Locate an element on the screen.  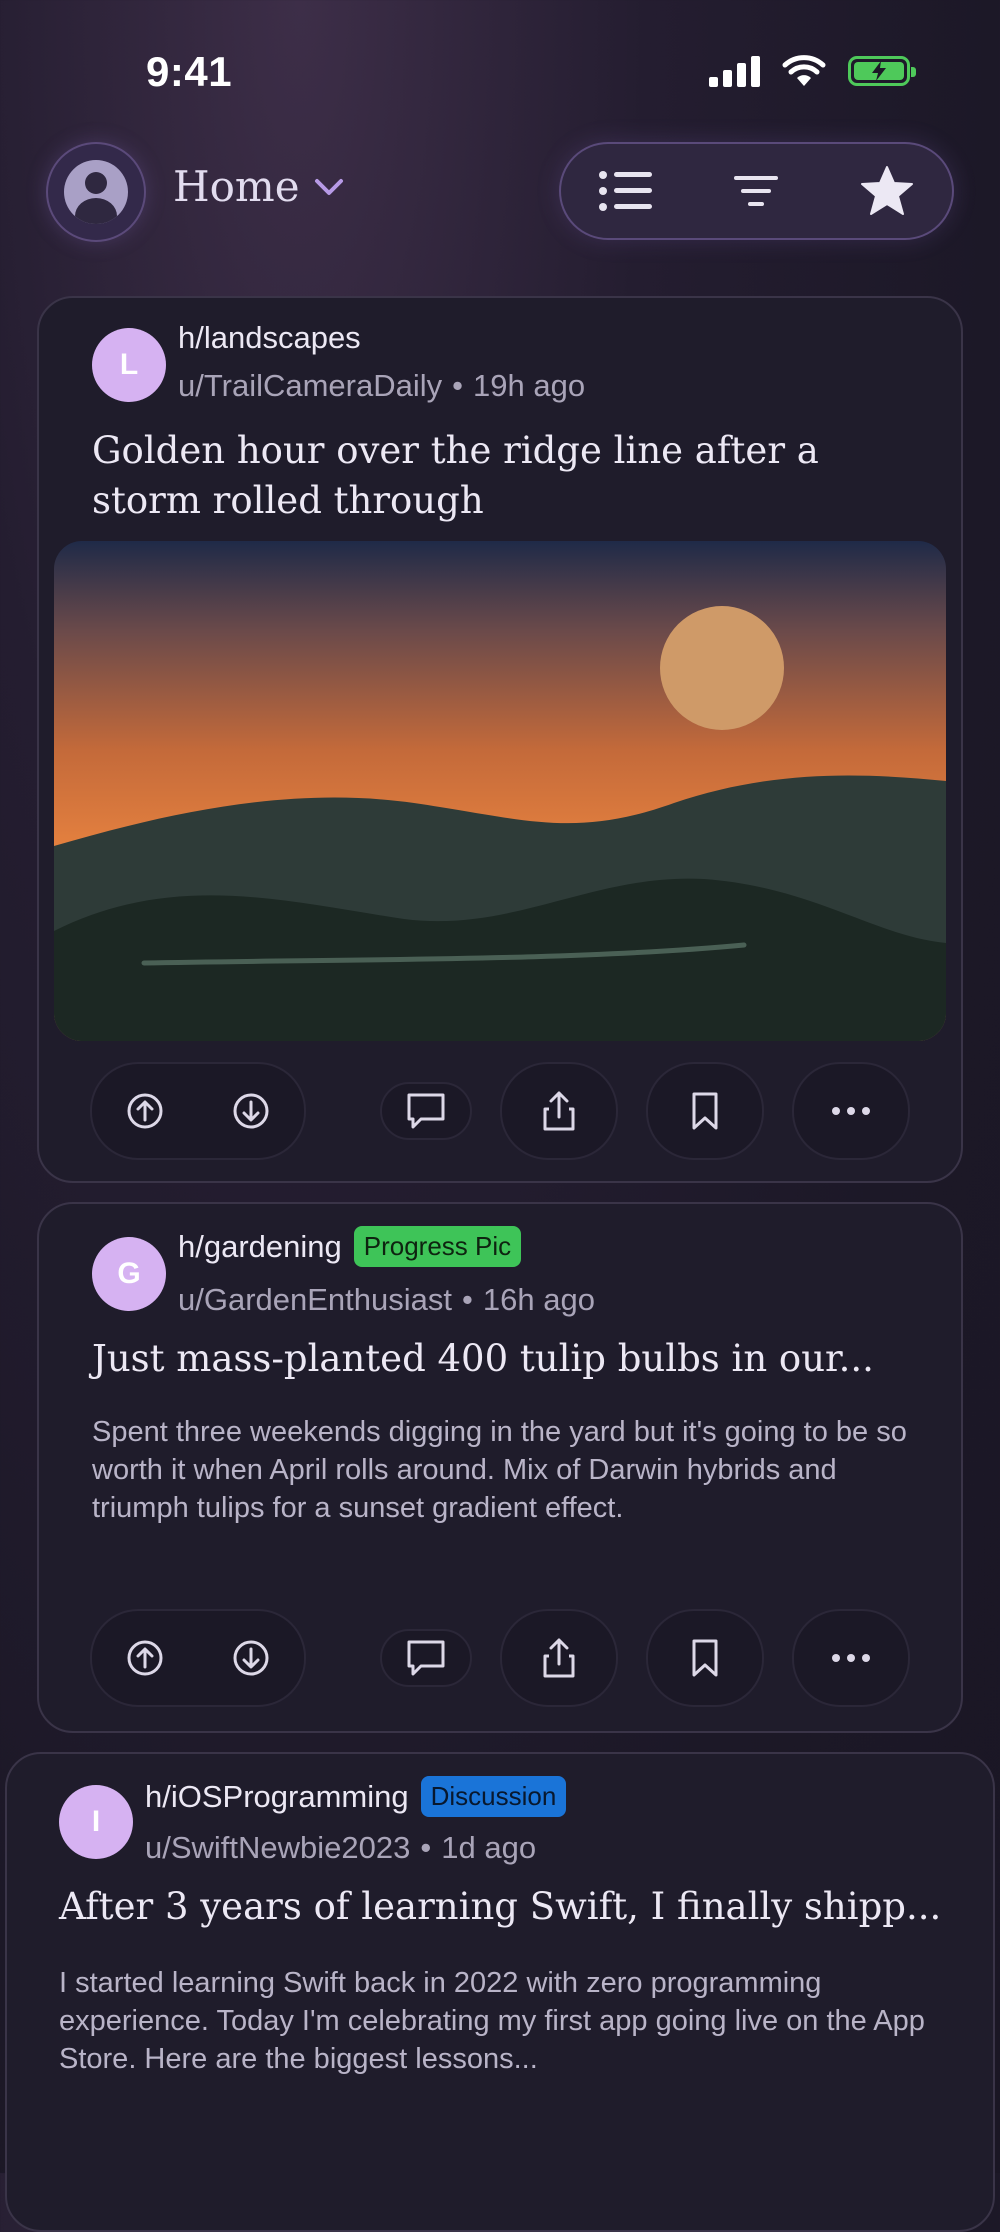
post-flair: Discussion is located at coordinates (493, 1796).